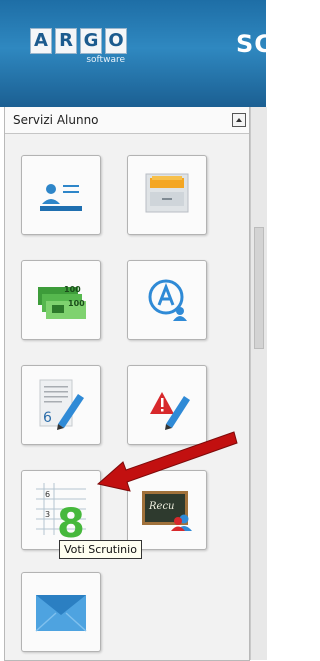 Image resolution: width=320 pixels, height=661 pixels. What do you see at coordinates (167, 461) in the screenshot?
I see `annotation-arrow-icon` at bounding box center [167, 461].